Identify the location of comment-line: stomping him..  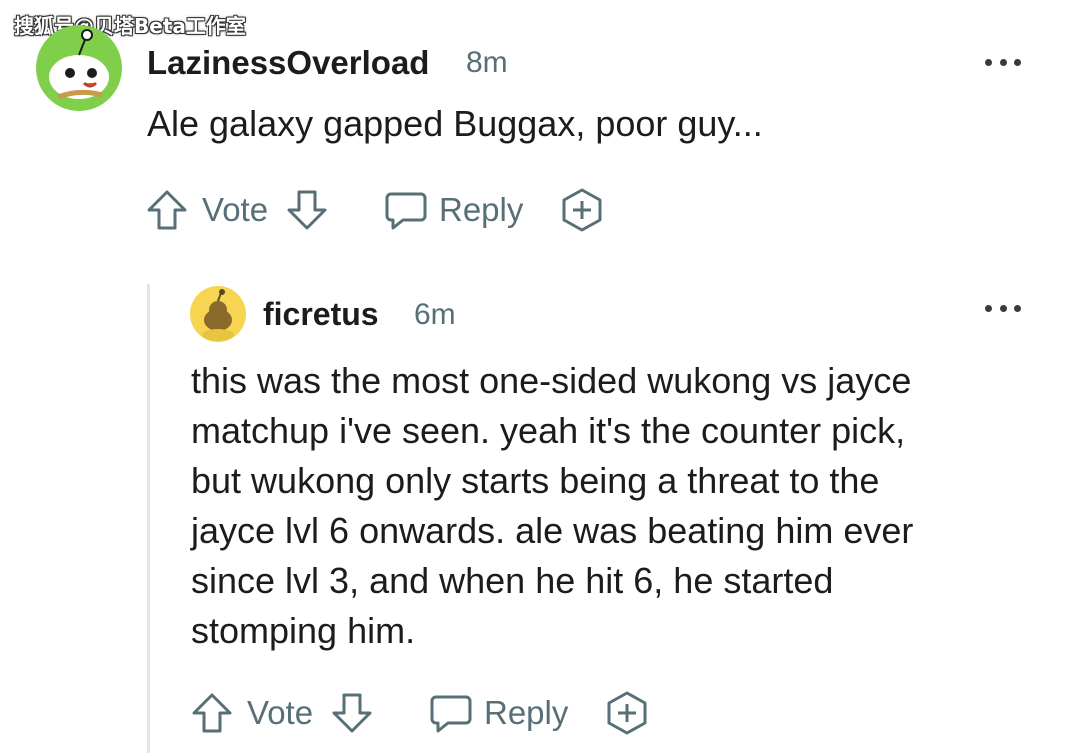
(303, 630).